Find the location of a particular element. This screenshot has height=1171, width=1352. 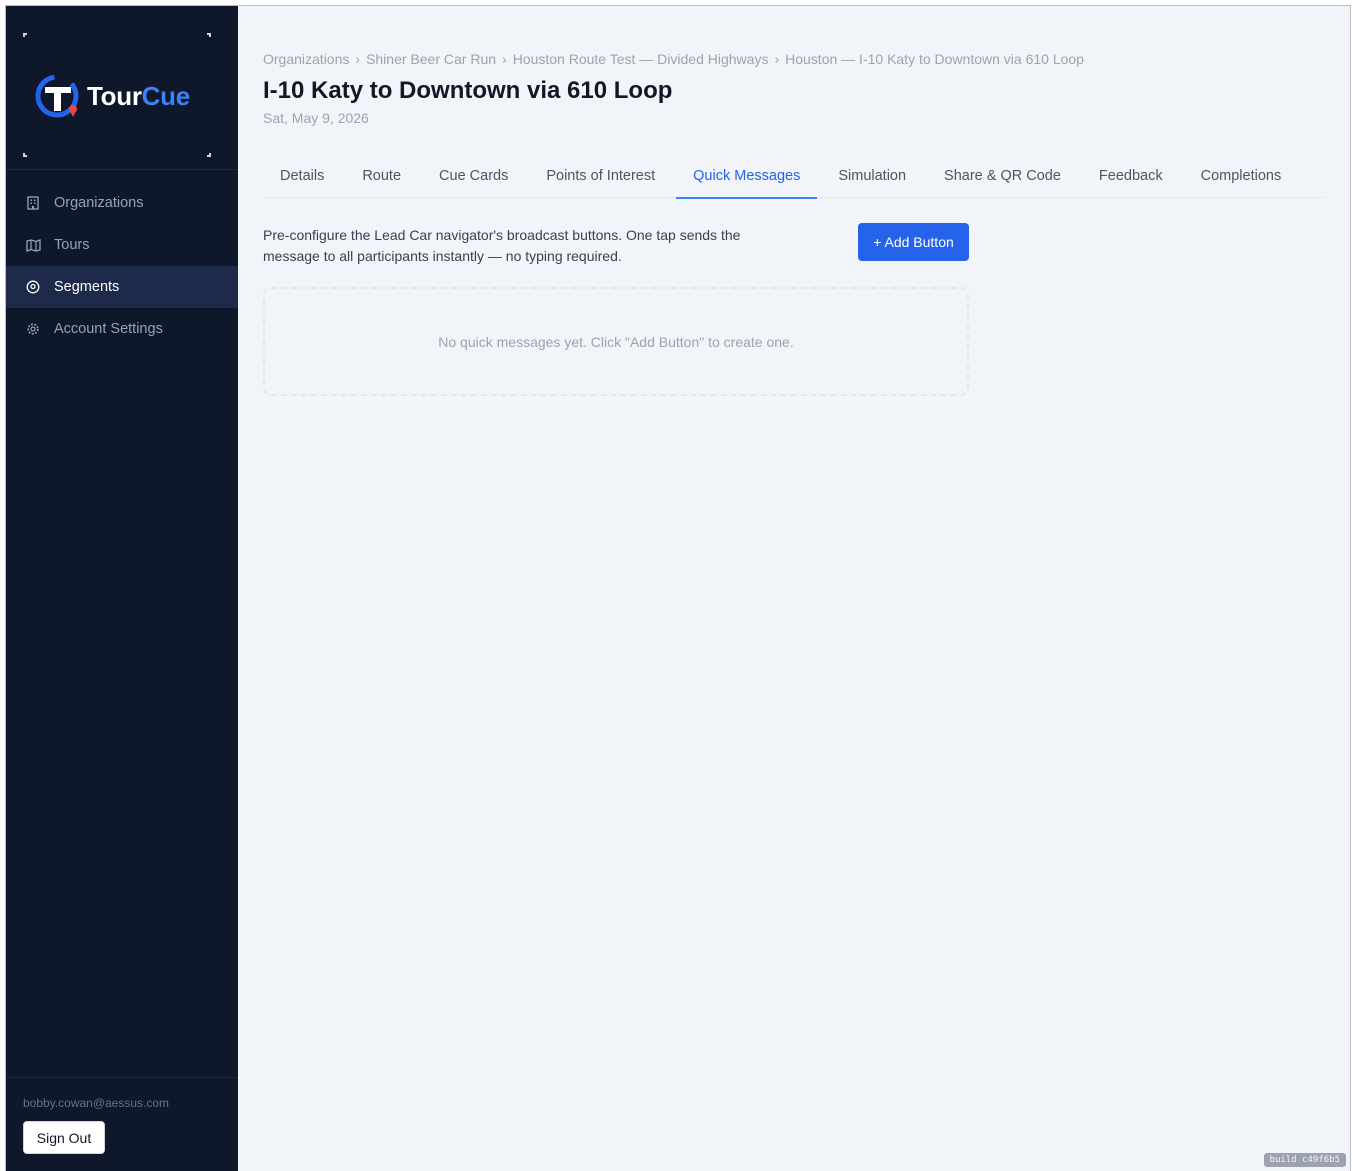

tab-feedback: Feedback is located at coordinates (1131, 176).